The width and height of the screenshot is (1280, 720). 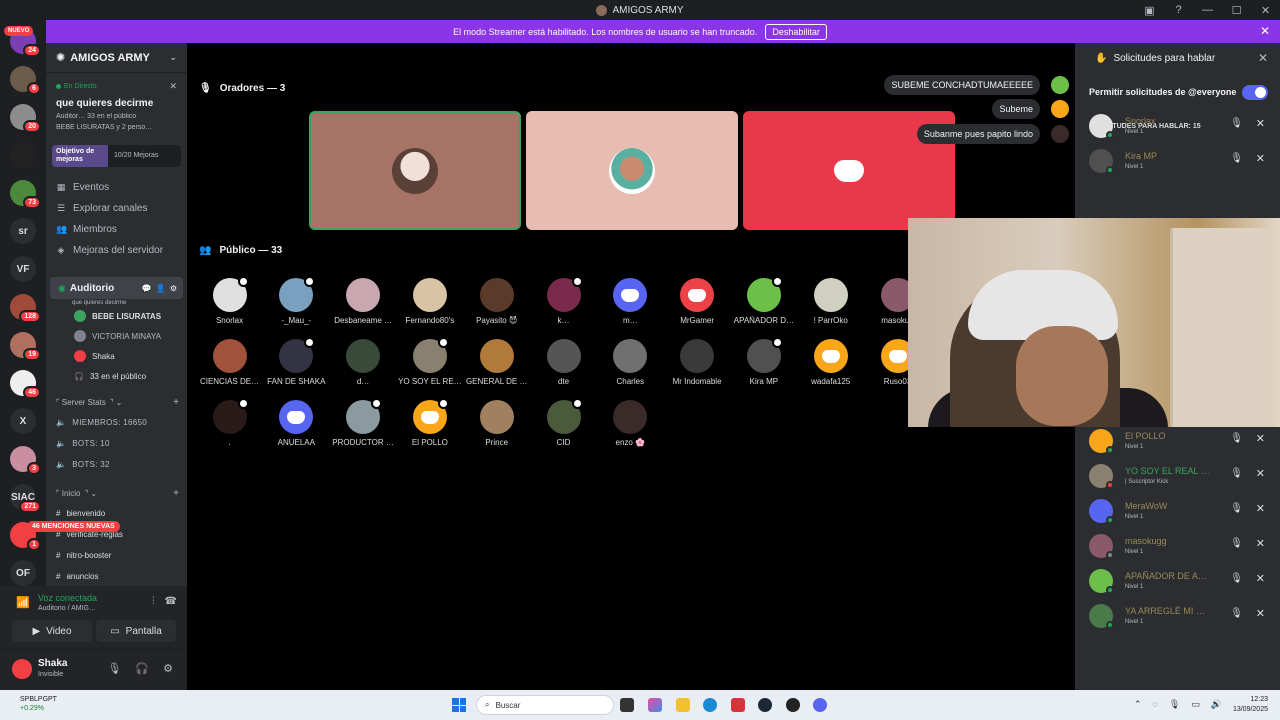 What do you see at coordinates (1265, 31) in the screenshot?
I see `close-banner-icon: ✕` at bounding box center [1265, 31].